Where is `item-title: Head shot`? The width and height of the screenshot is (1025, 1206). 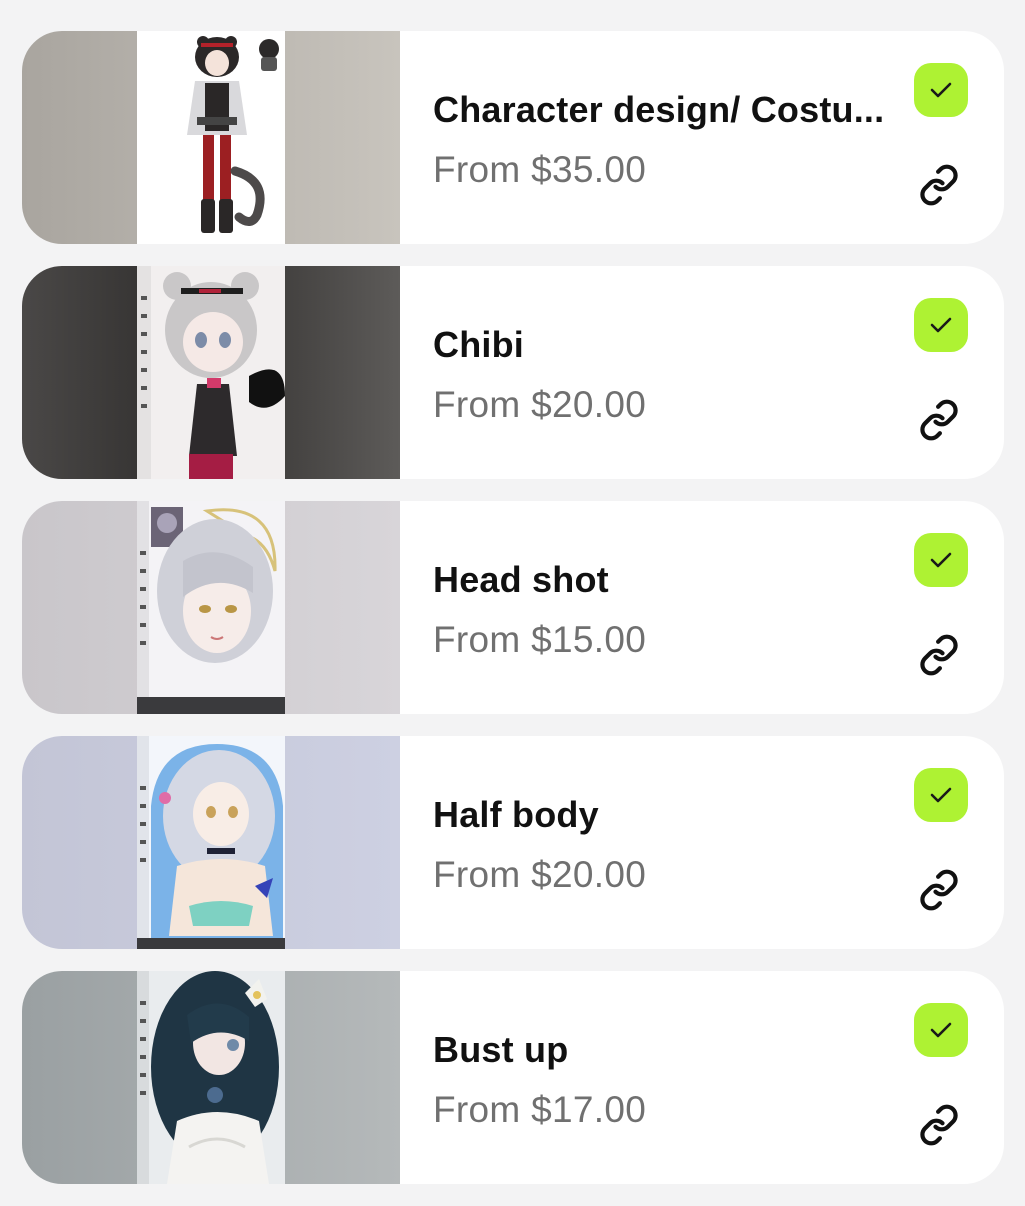 item-title: Head shot is located at coordinates (521, 579).